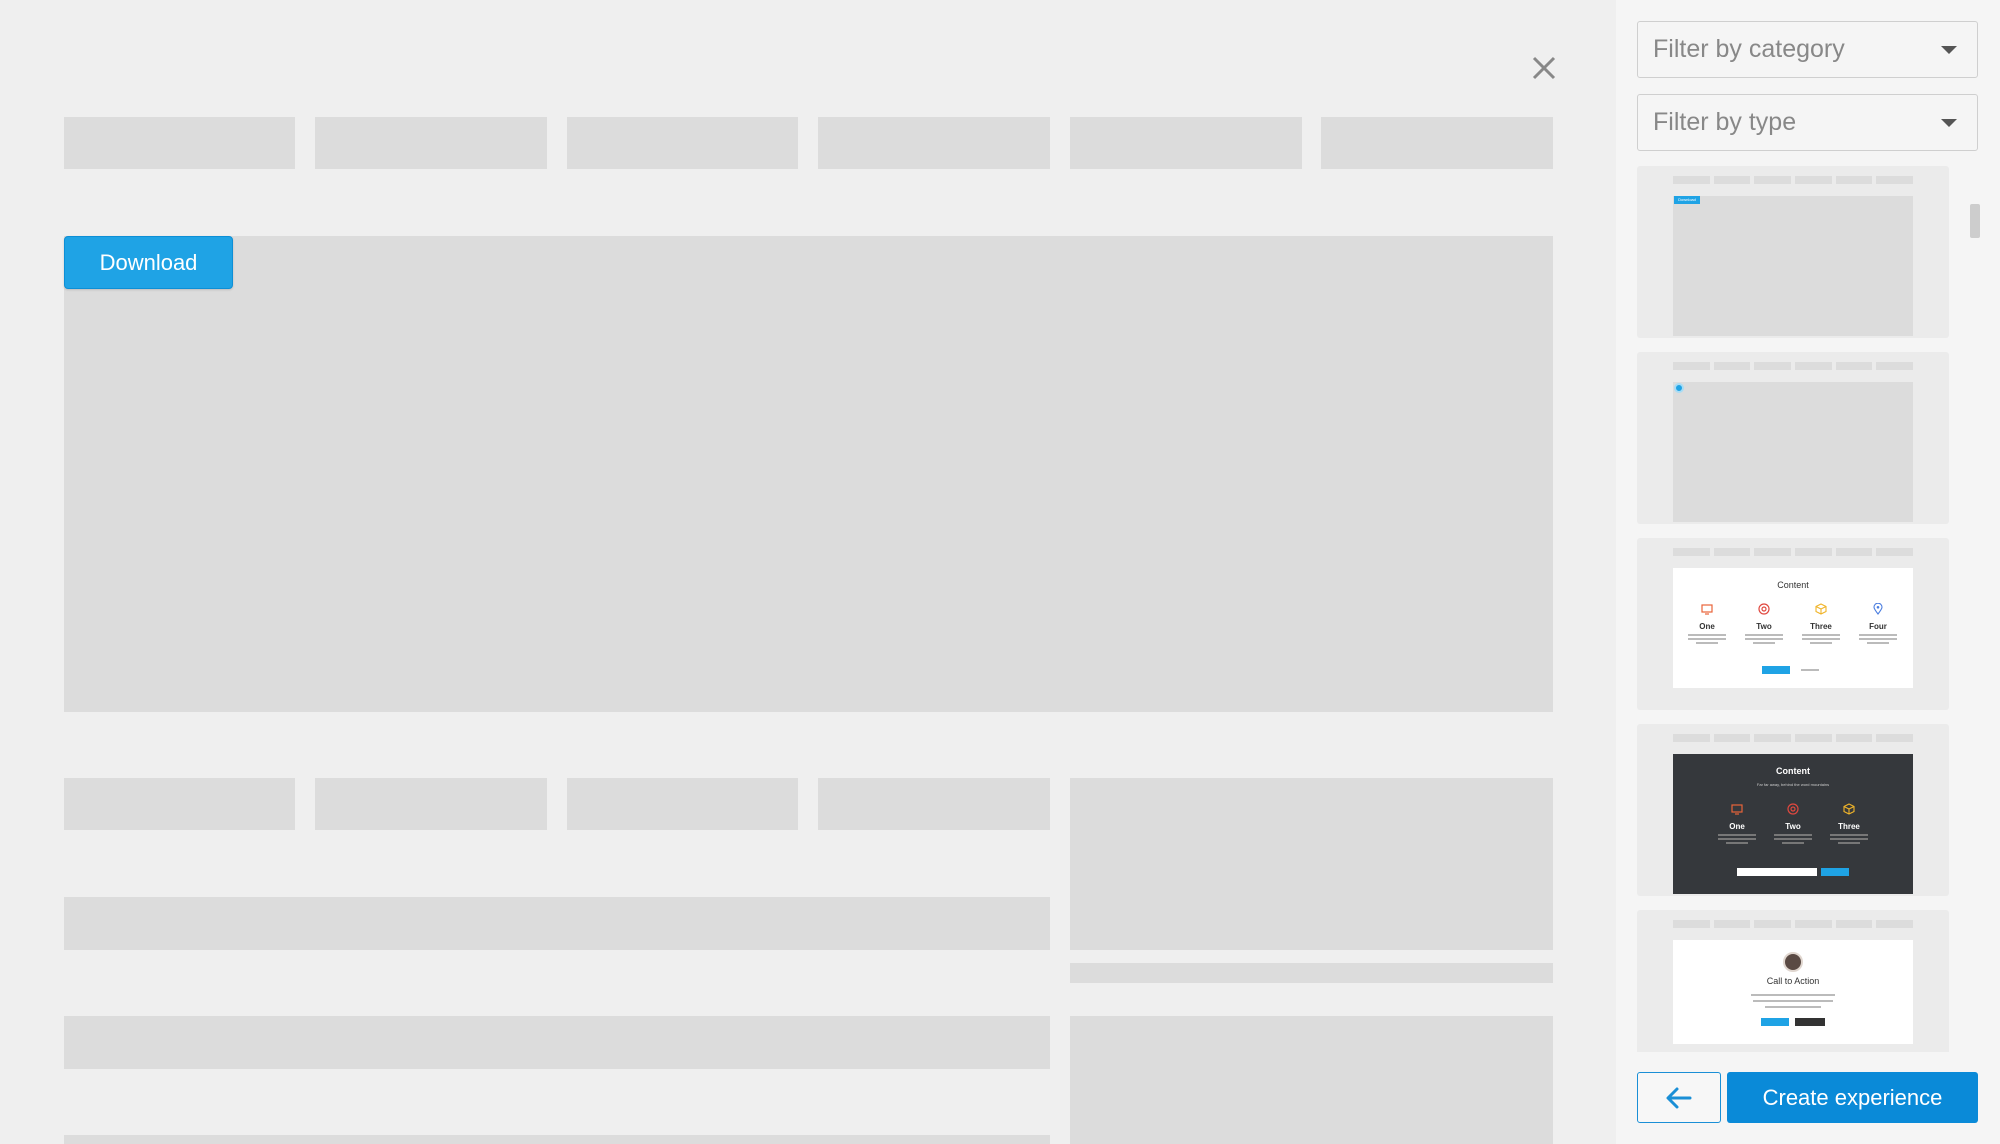 This screenshot has width=2000, height=1144. Describe the element at coordinates (1777, 872) in the screenshot. I see `mini-email-input` at that location.